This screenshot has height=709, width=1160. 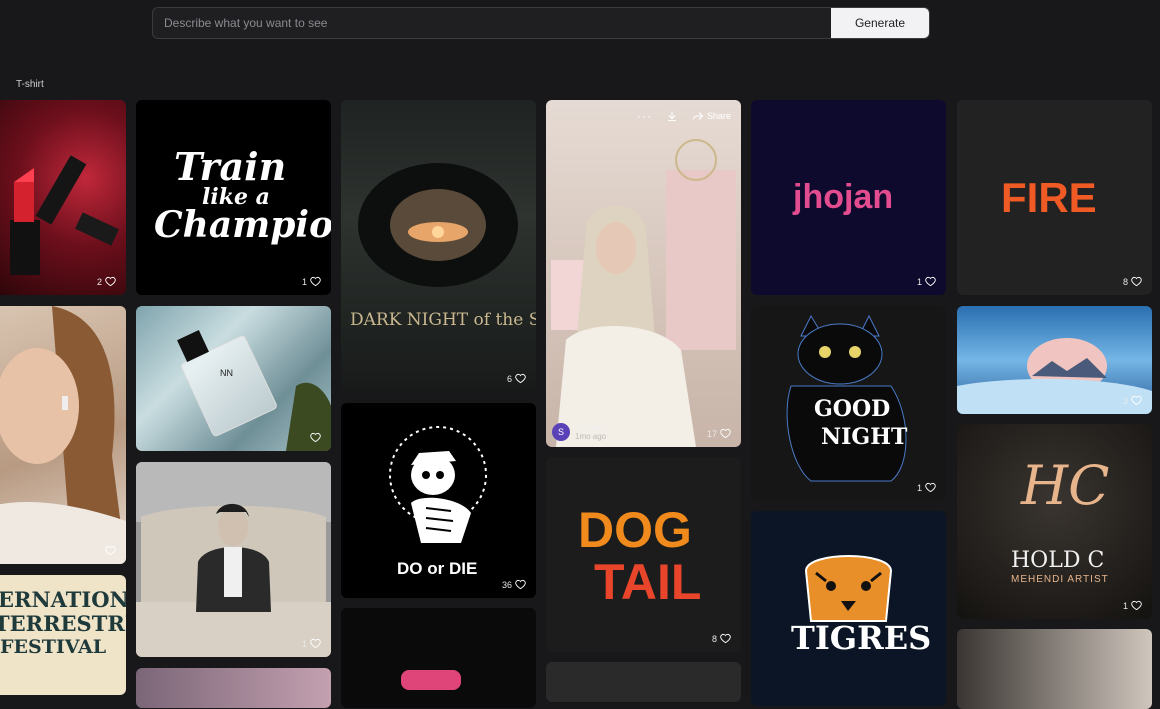 I want to click on card-fire: FIRE 8, so click(x=1054, y=197).